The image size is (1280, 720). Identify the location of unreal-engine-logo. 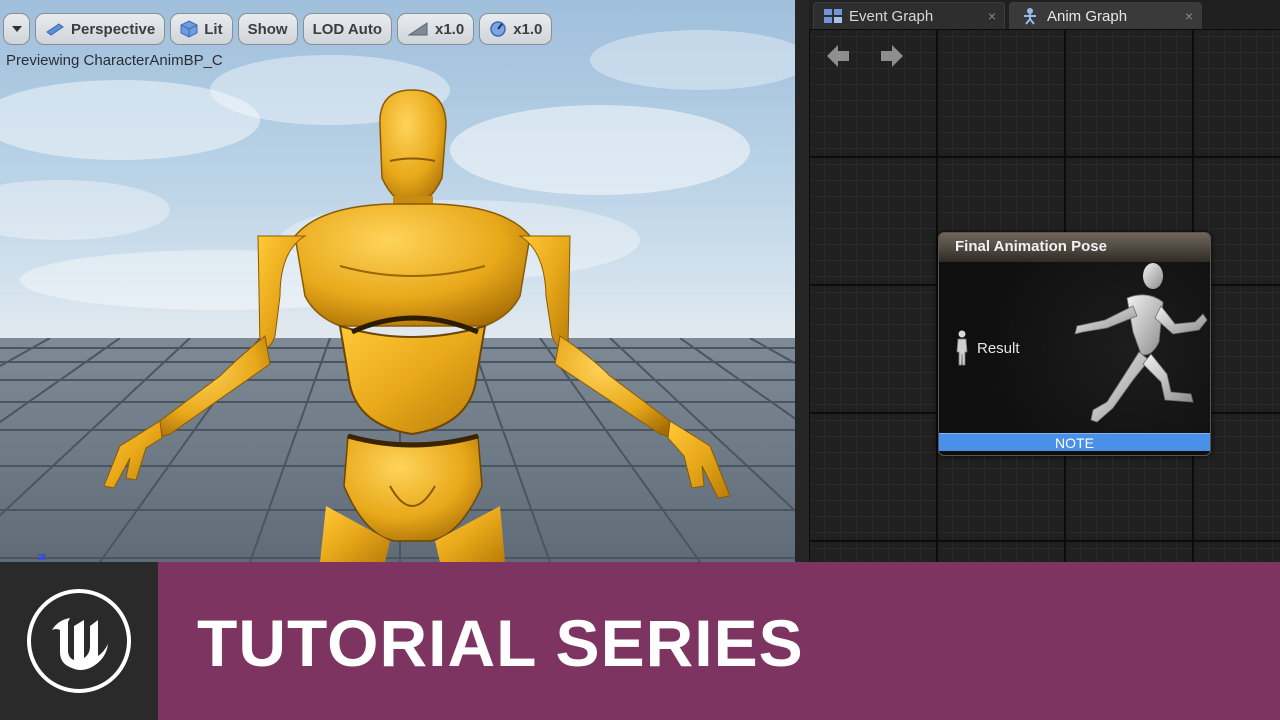
(79, 641).